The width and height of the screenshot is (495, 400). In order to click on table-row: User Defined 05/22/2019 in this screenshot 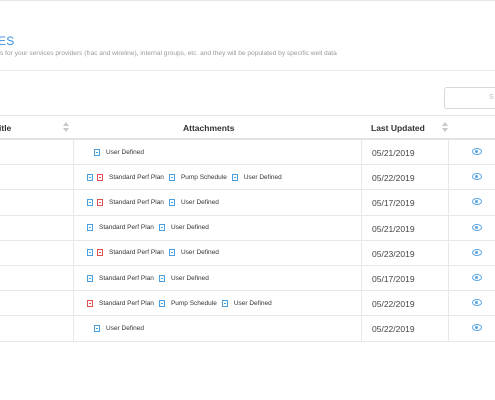, I will do `click(247, 329)`.